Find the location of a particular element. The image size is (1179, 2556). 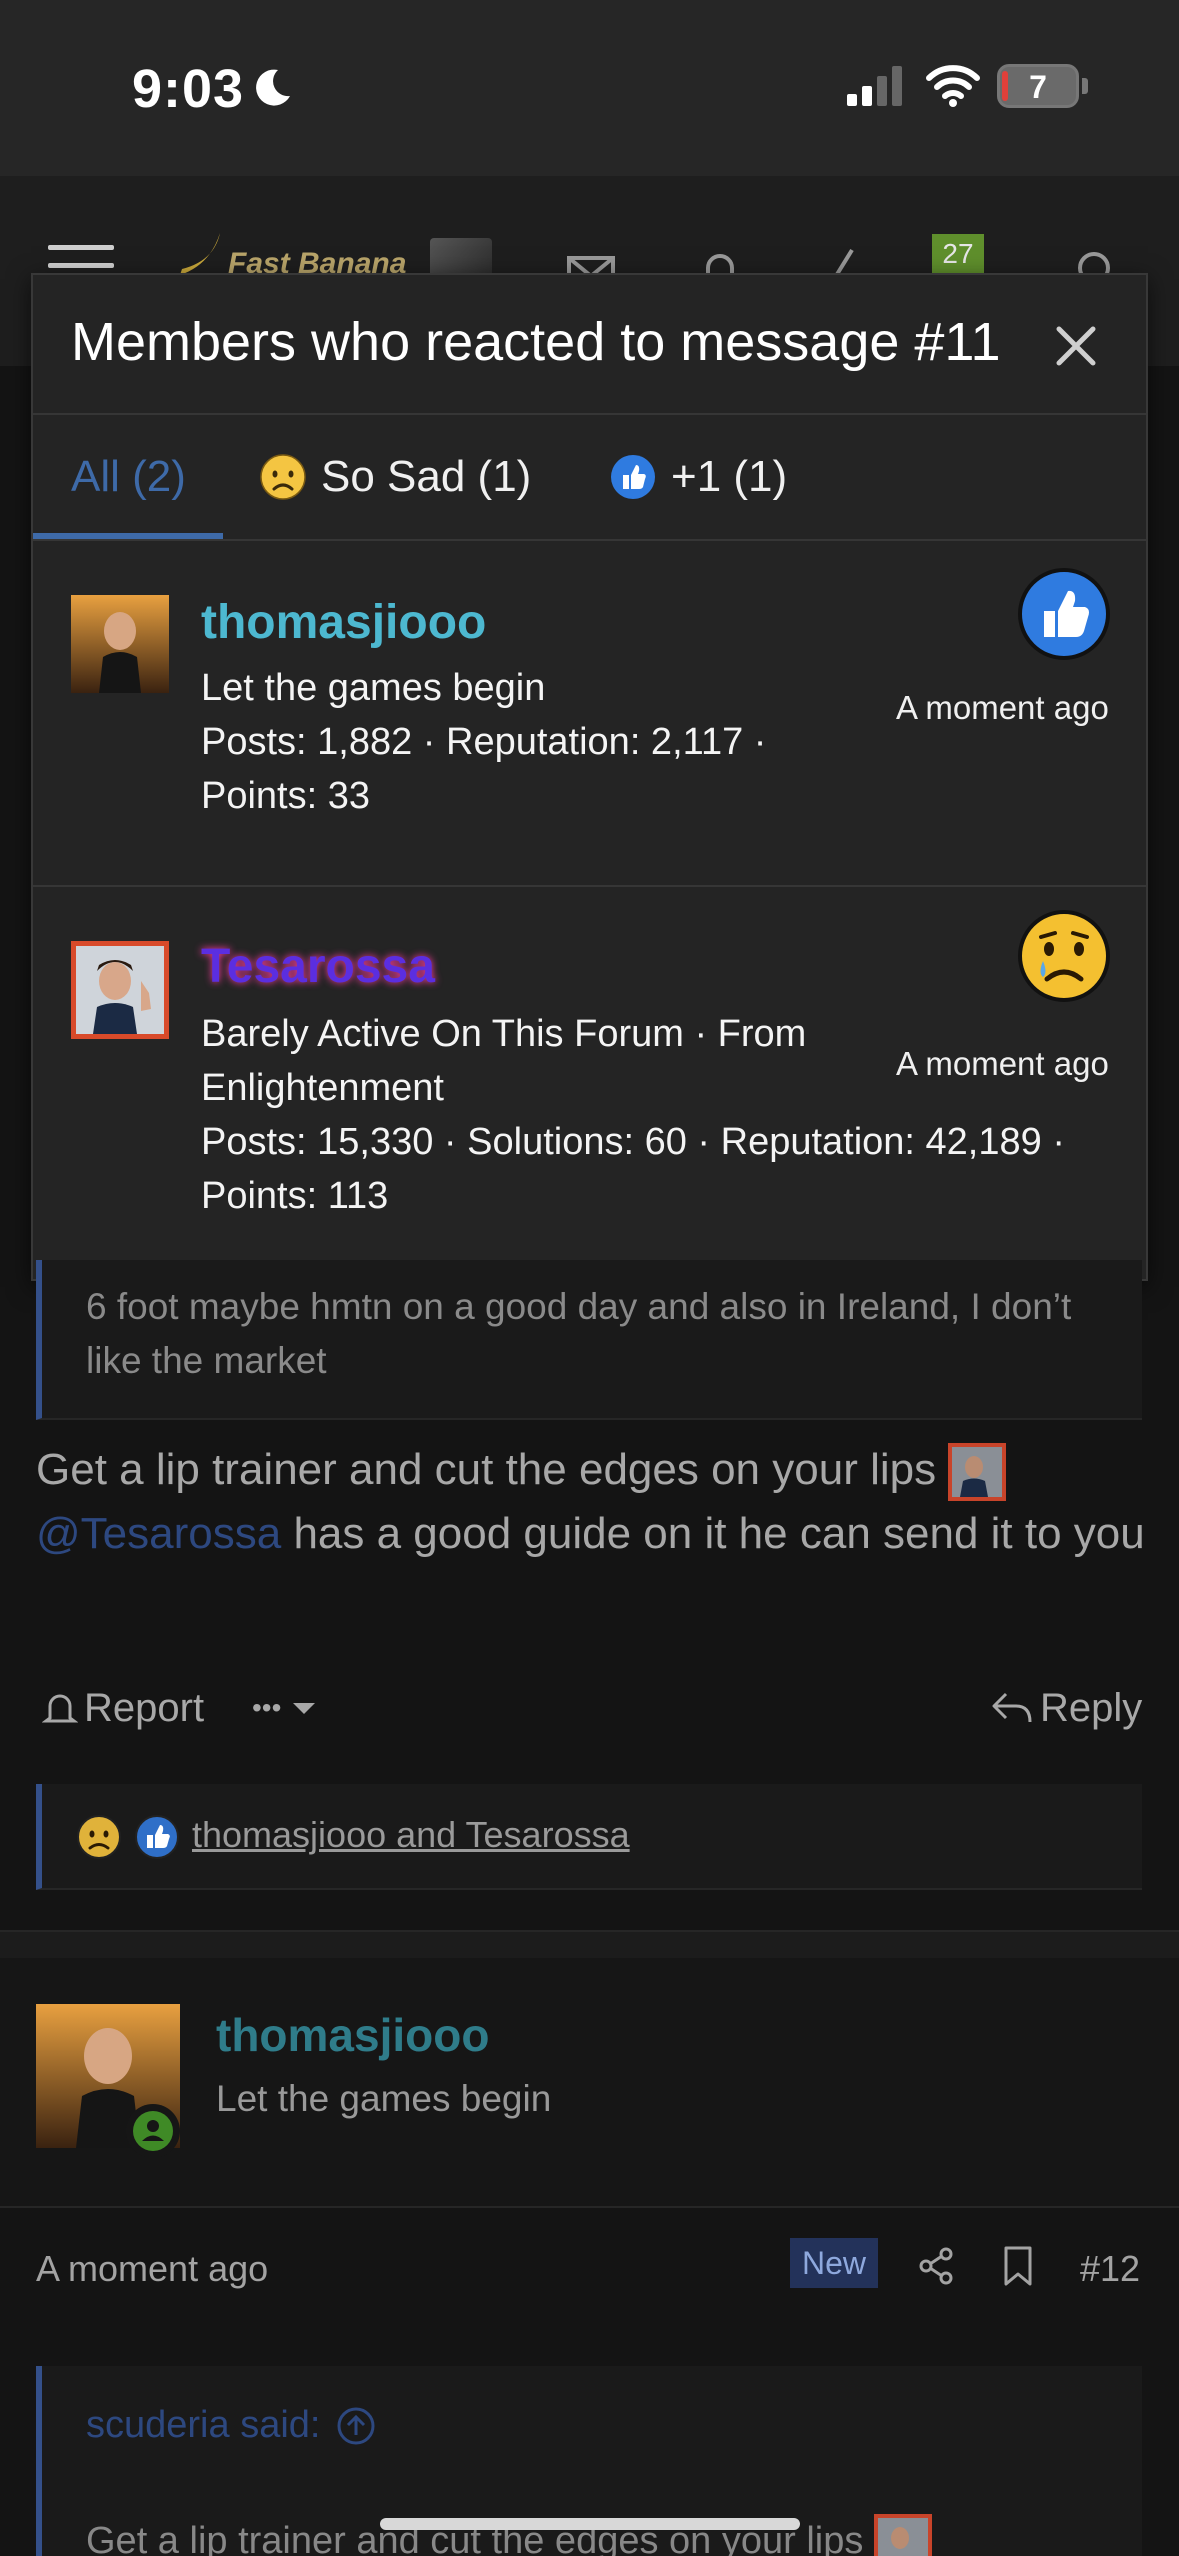

battery-icon: 7 is located at coordinates (1038, 86).